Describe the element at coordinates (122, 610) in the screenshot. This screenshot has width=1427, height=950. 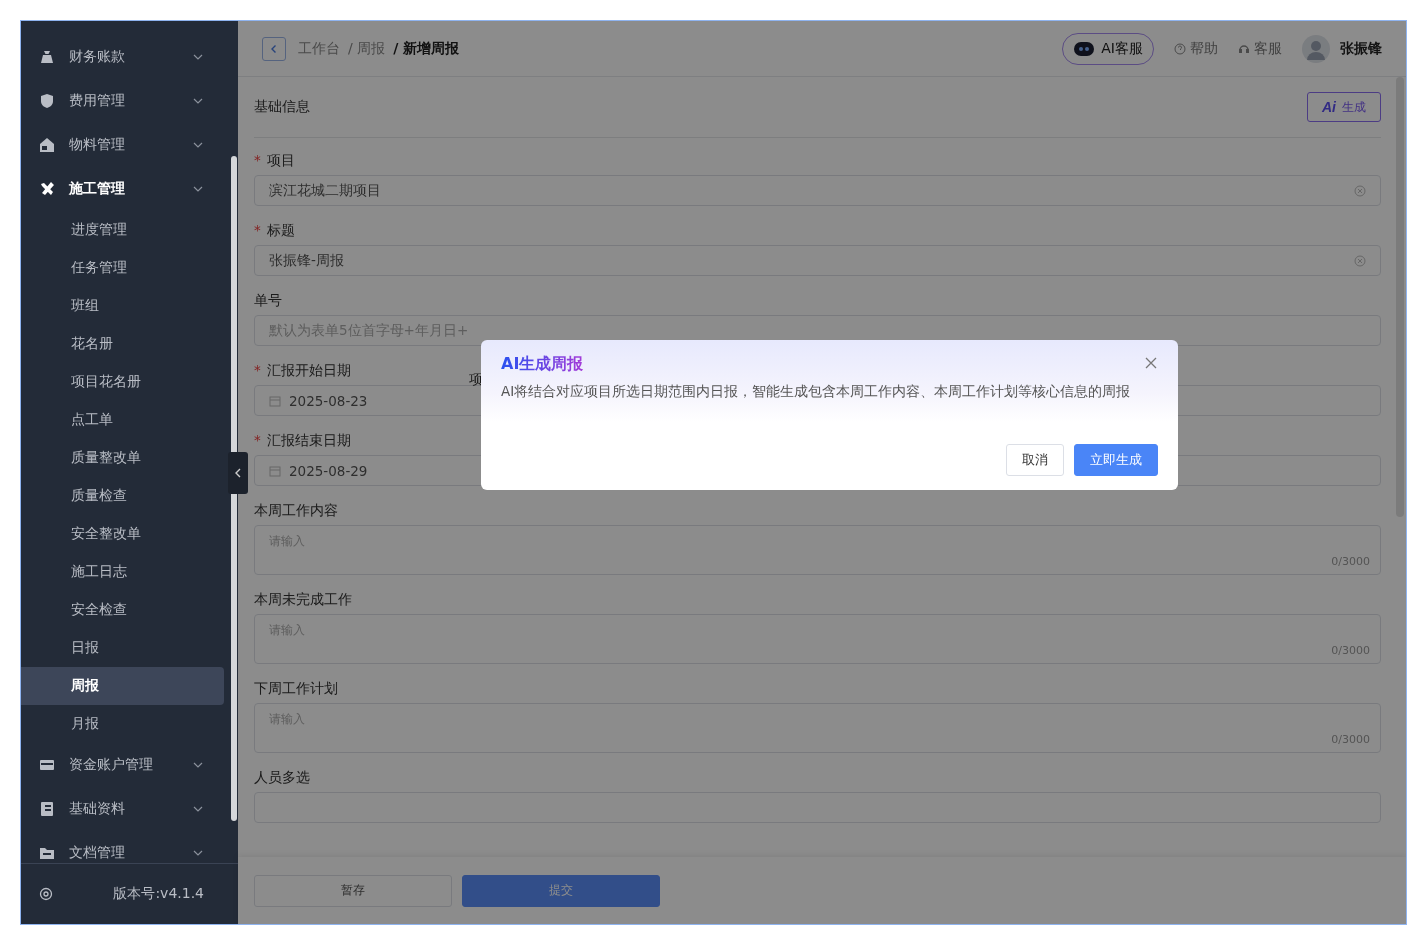
I see `menu-item: 安全检查` at that location.